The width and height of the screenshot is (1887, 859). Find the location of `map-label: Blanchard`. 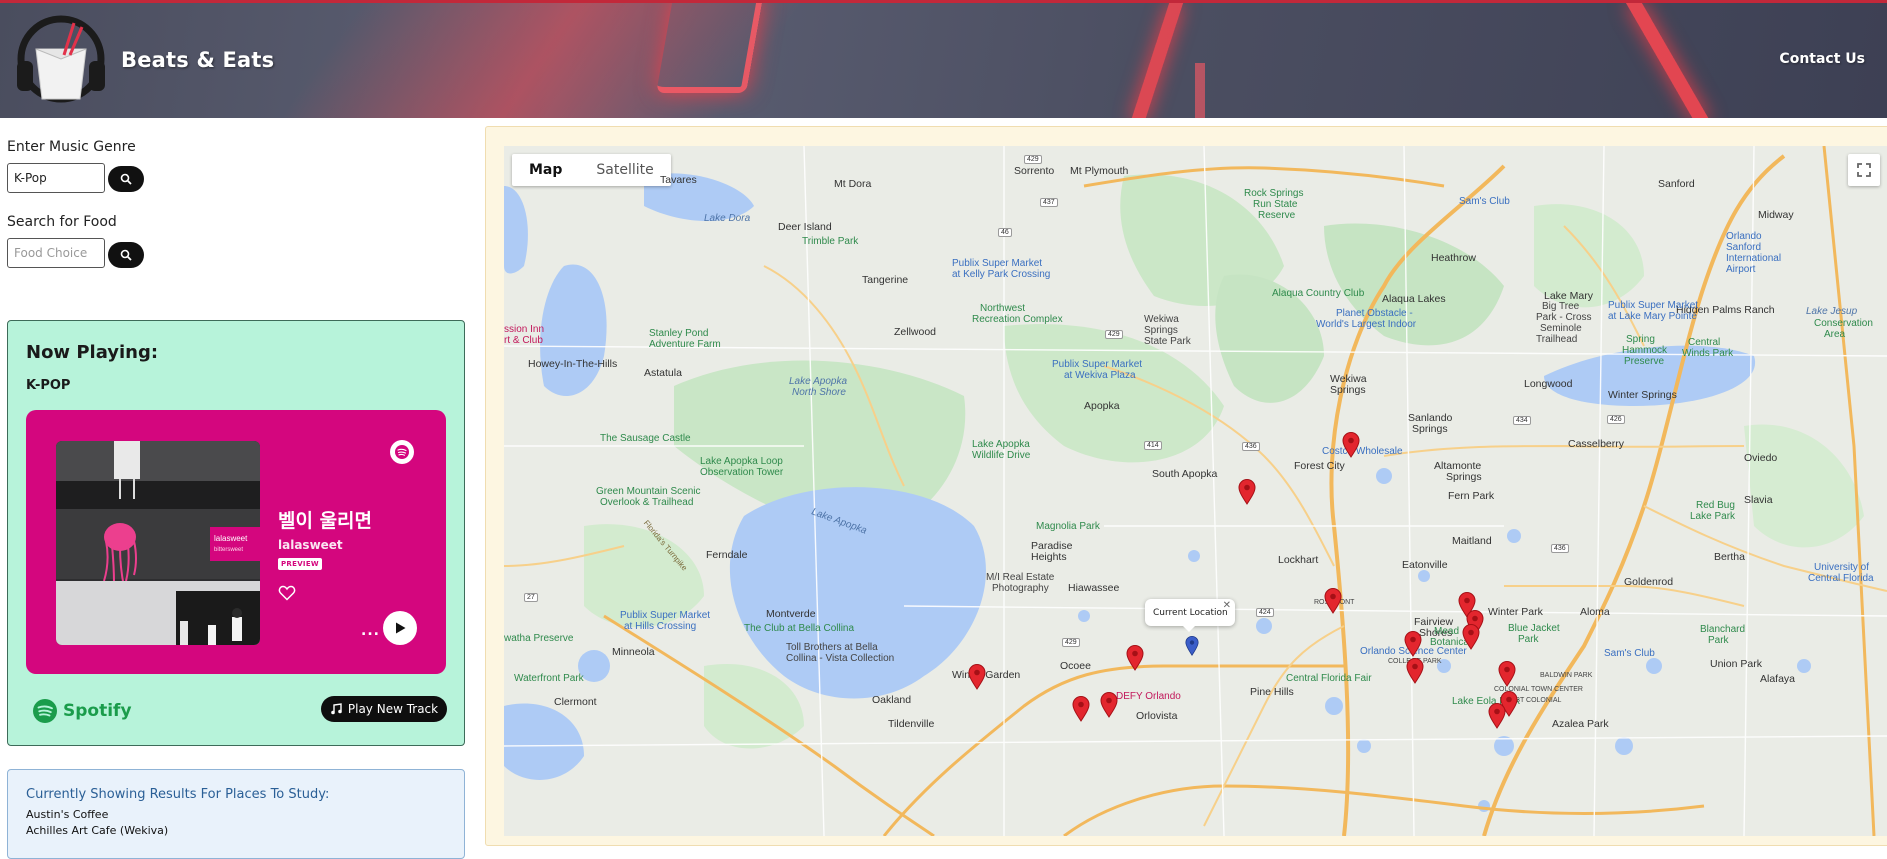

map-label: Blanchard is located at coordinates (1723, 629).